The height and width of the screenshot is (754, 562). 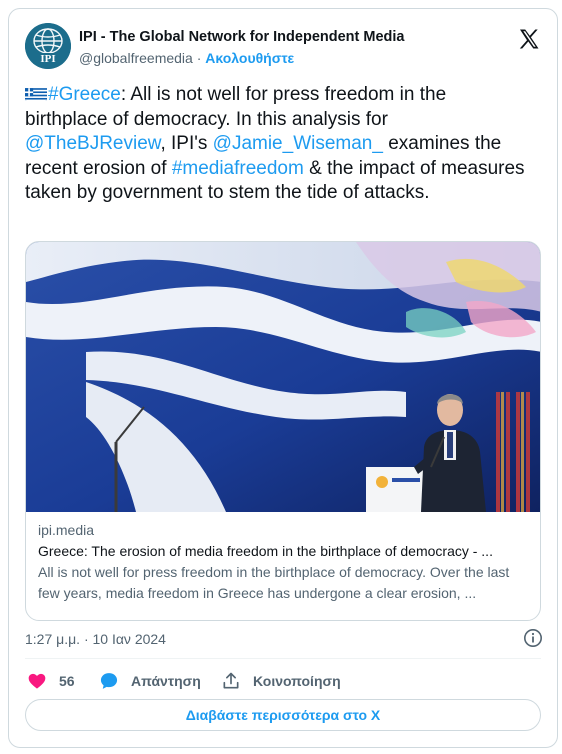 I want to click on like-count: 56, so click(x=67, y=681).